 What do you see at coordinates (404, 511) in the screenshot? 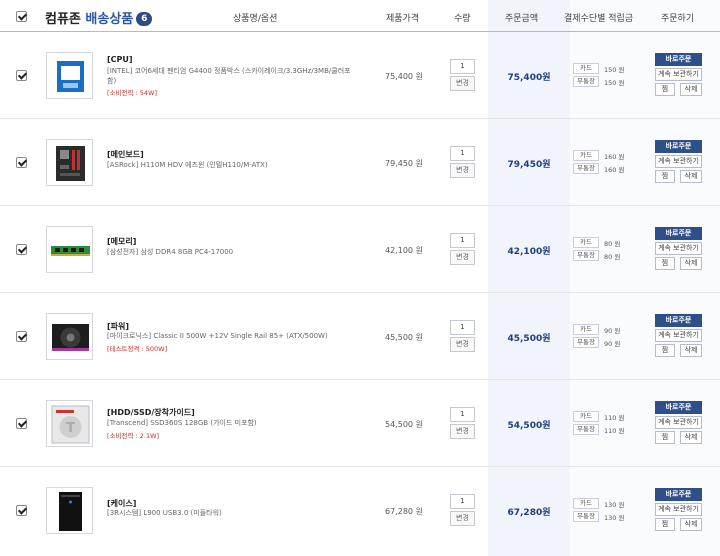
I see `product-price: 67,280 원` at bounding box center [404, 511].